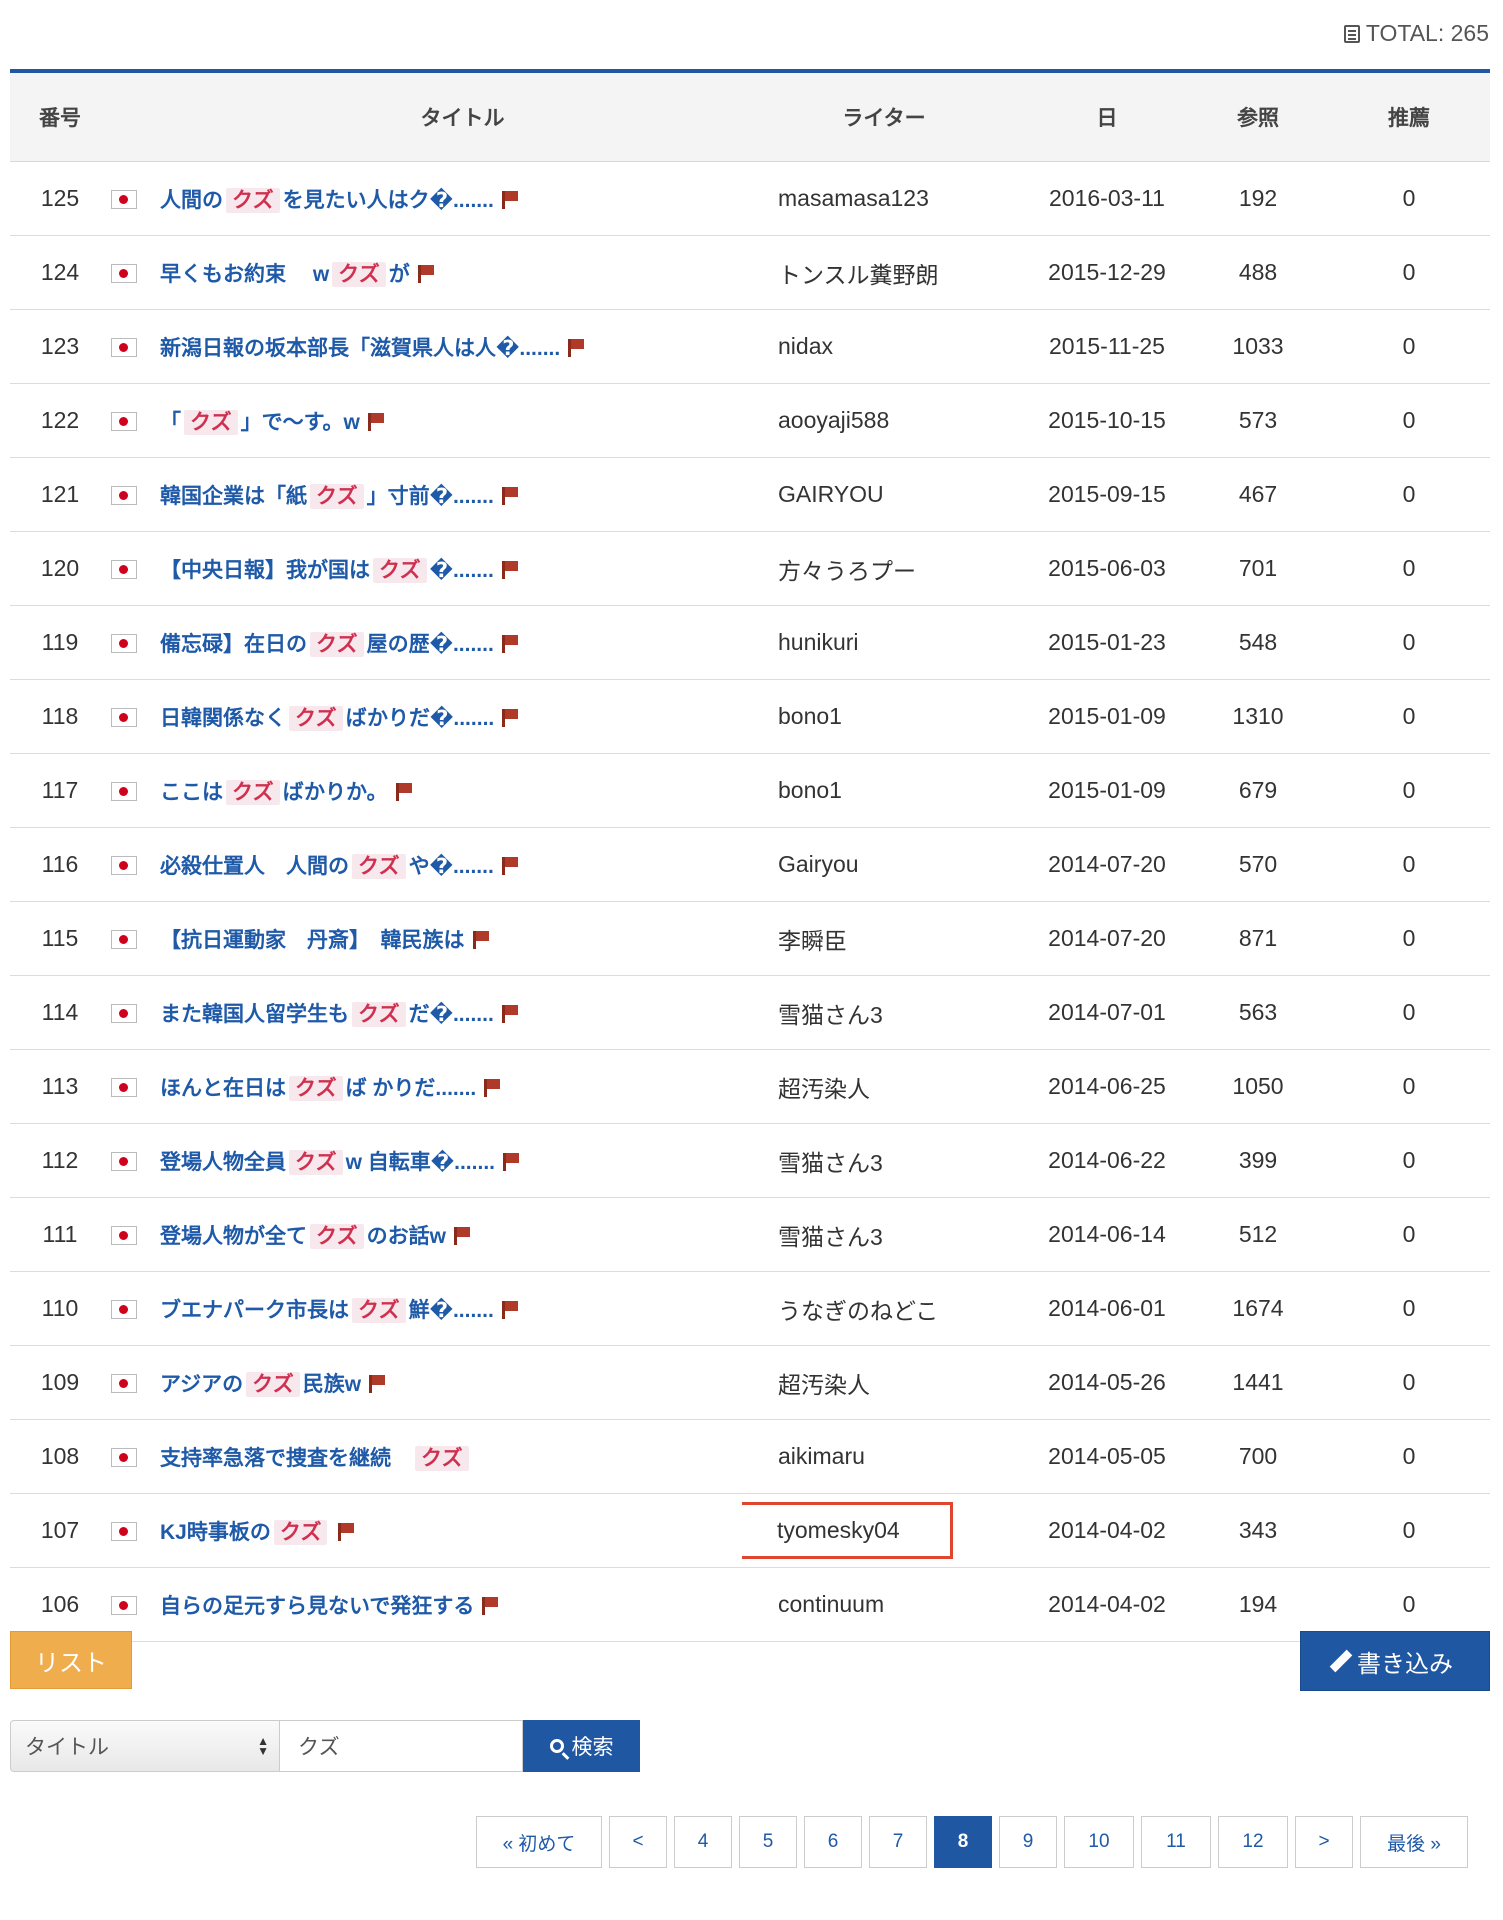 The height and width of the screenshot is (1920, 1503). I want to click on header-views: 参照, so click(1258, 116).